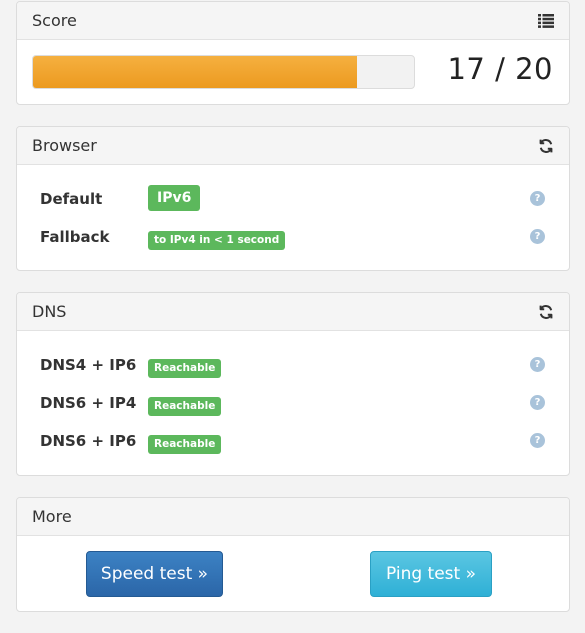 The image size is (585, 633). Describe the element at coordinates (174, 198) in the screenshot. I see `status-badge: IPv6` at that location.